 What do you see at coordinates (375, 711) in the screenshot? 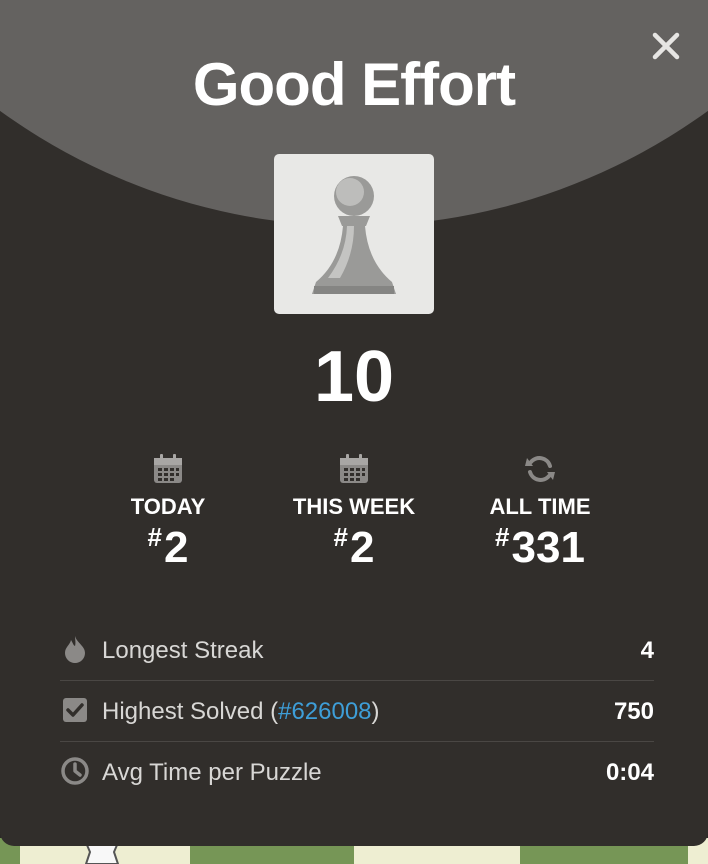
I see `stat-label-suffix: )` at bounding box center [375, 711].